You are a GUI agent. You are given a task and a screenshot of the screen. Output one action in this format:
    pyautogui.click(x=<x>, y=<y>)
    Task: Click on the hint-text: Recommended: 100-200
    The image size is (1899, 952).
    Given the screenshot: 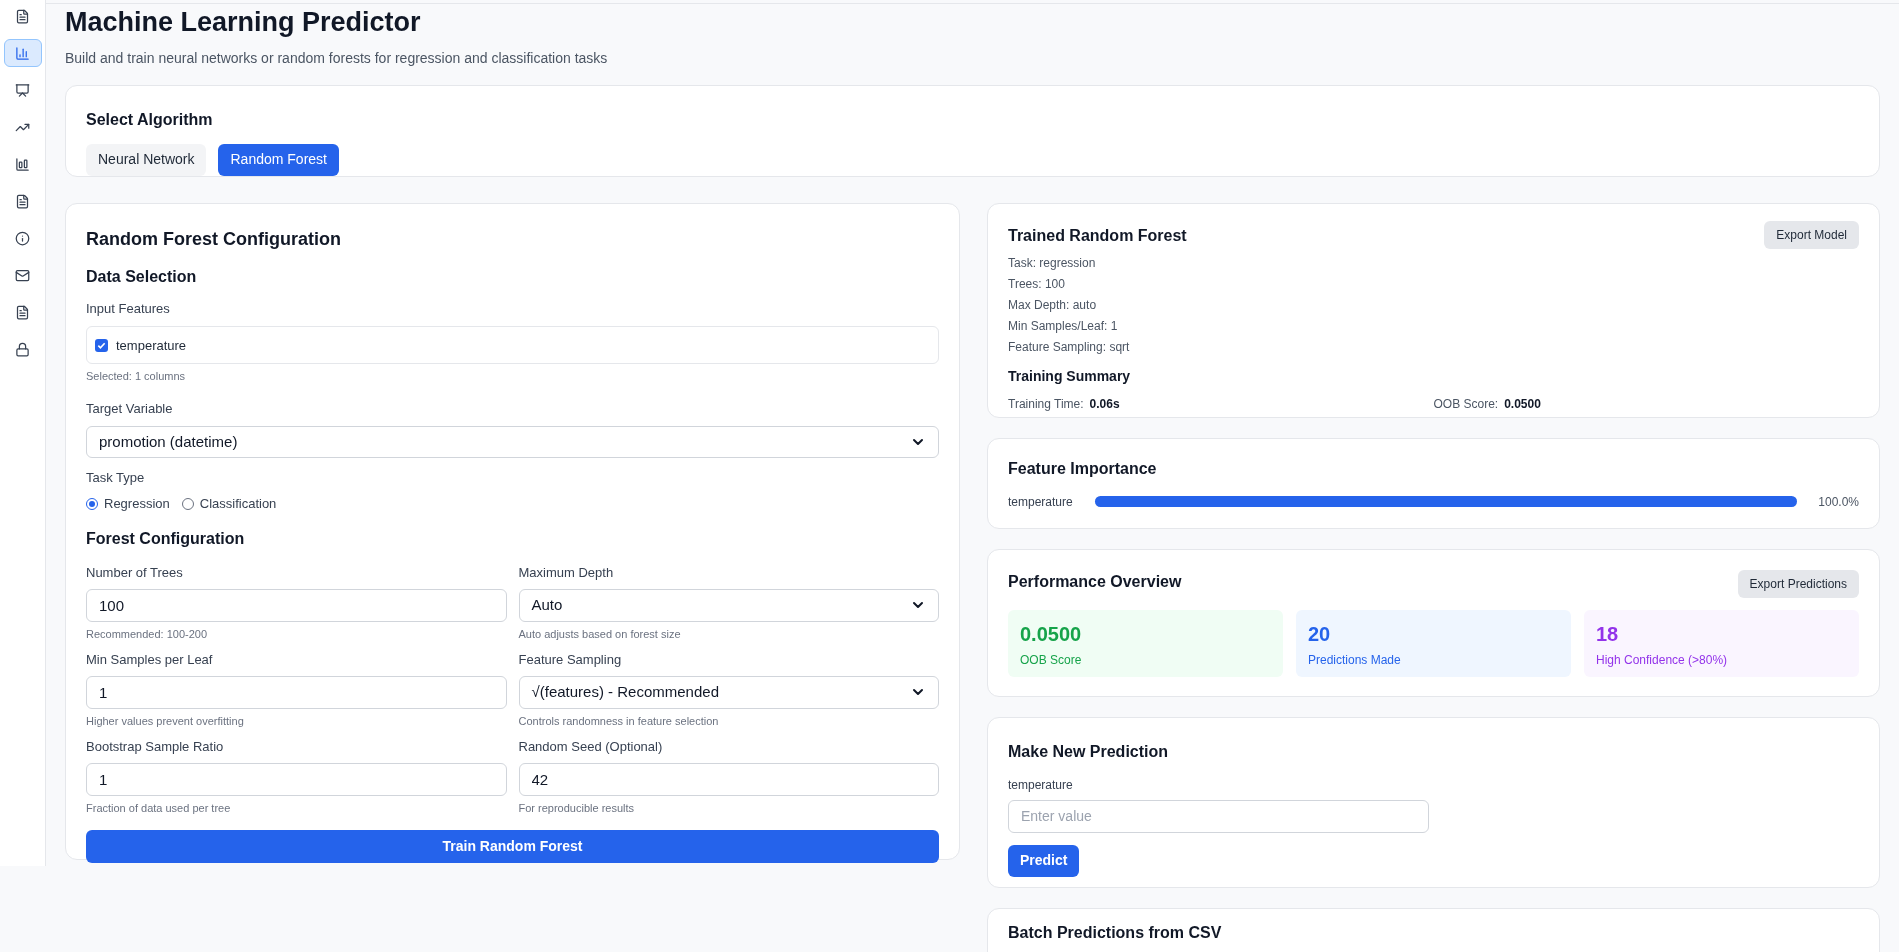 What is the action you would take?
    pyautogui.click(x=147, y=634)
    